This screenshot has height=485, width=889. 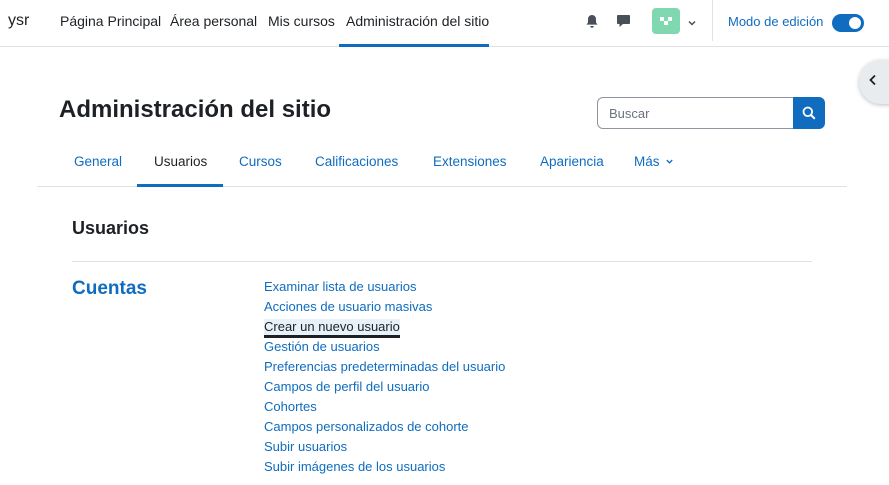 I want to click on section-heading: Usuarios, so click(x=111, y=228).